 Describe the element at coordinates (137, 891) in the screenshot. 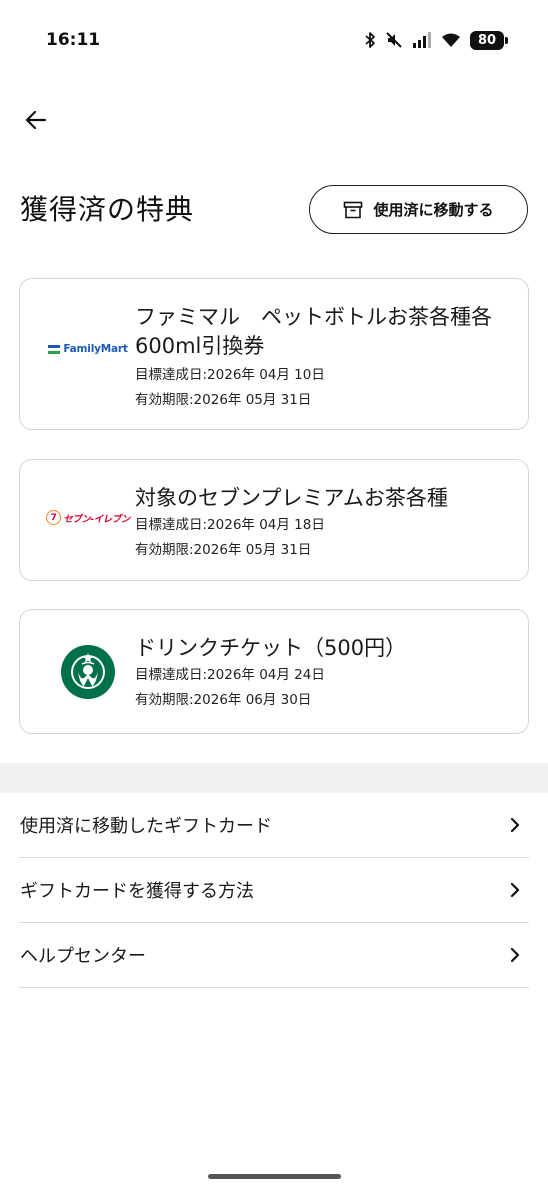

I see `menu-item-label: ギフトカードを獲得する方法` at that location.